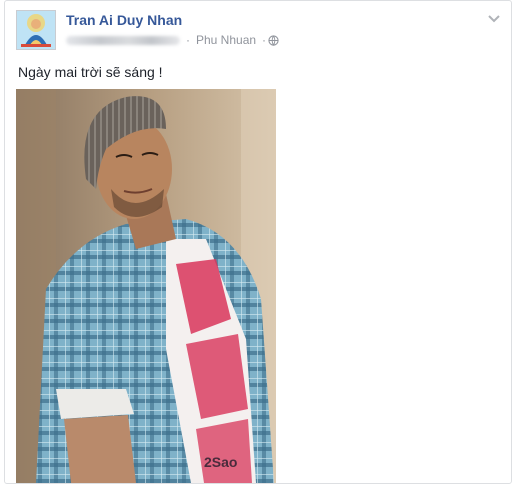 The width and height of the screenshot is (517, 486). What do you see at coordinates (273, 40) in the screenshot?
I see `globe-icon` at bounding box center [273, 40].